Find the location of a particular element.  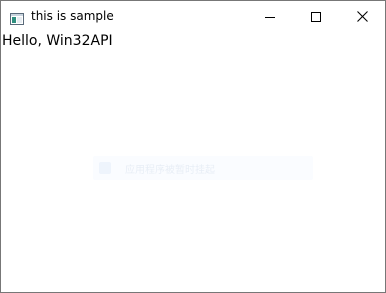

faded-notification: 应用程序被暂时挂起 is located at coordinates (203, 168).